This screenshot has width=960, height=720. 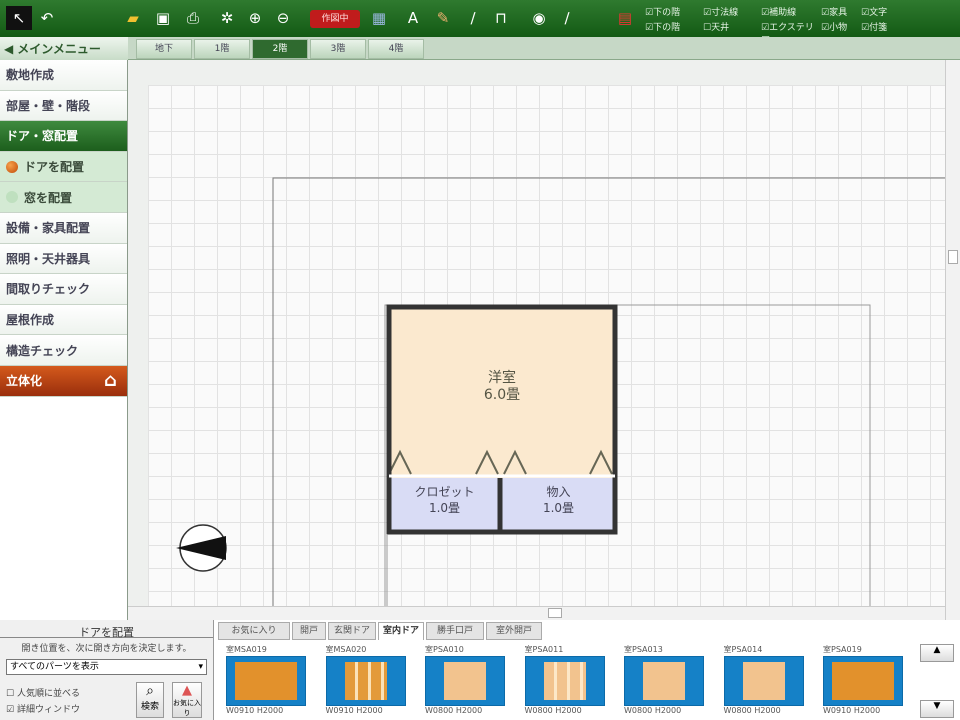 What do you see at coordinates (54, 167) in the screenshot?
I see `sidebar-item-label: ドアを配置` at bounding box center [54, 167].